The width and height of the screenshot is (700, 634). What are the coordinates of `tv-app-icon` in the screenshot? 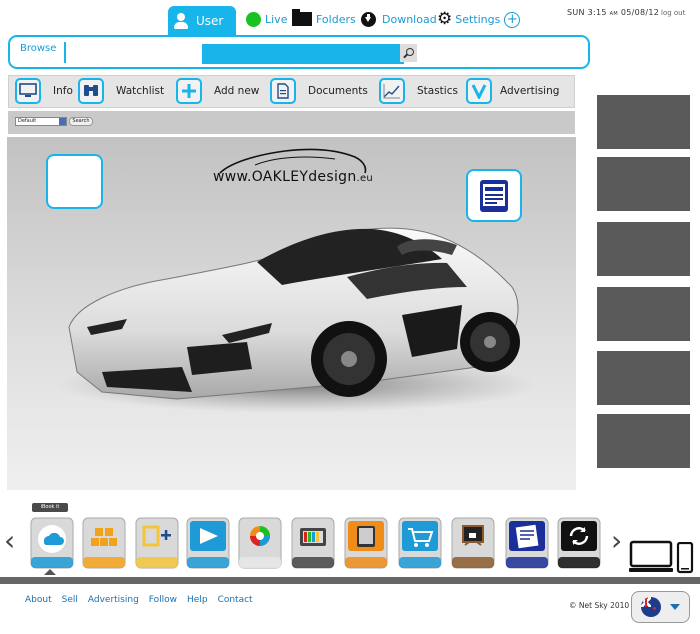 It's located at (313, 543).